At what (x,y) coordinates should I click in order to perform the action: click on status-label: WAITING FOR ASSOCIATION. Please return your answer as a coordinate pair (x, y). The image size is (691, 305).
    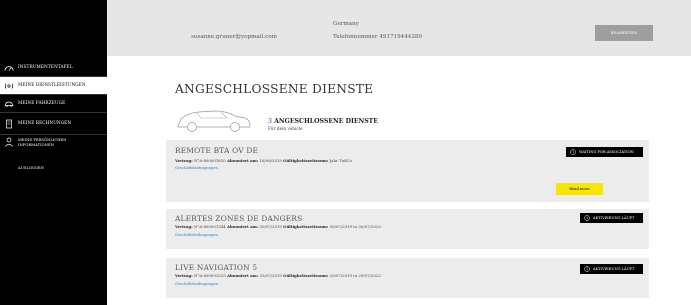
    Looking at the image, I should click on (606, 152).